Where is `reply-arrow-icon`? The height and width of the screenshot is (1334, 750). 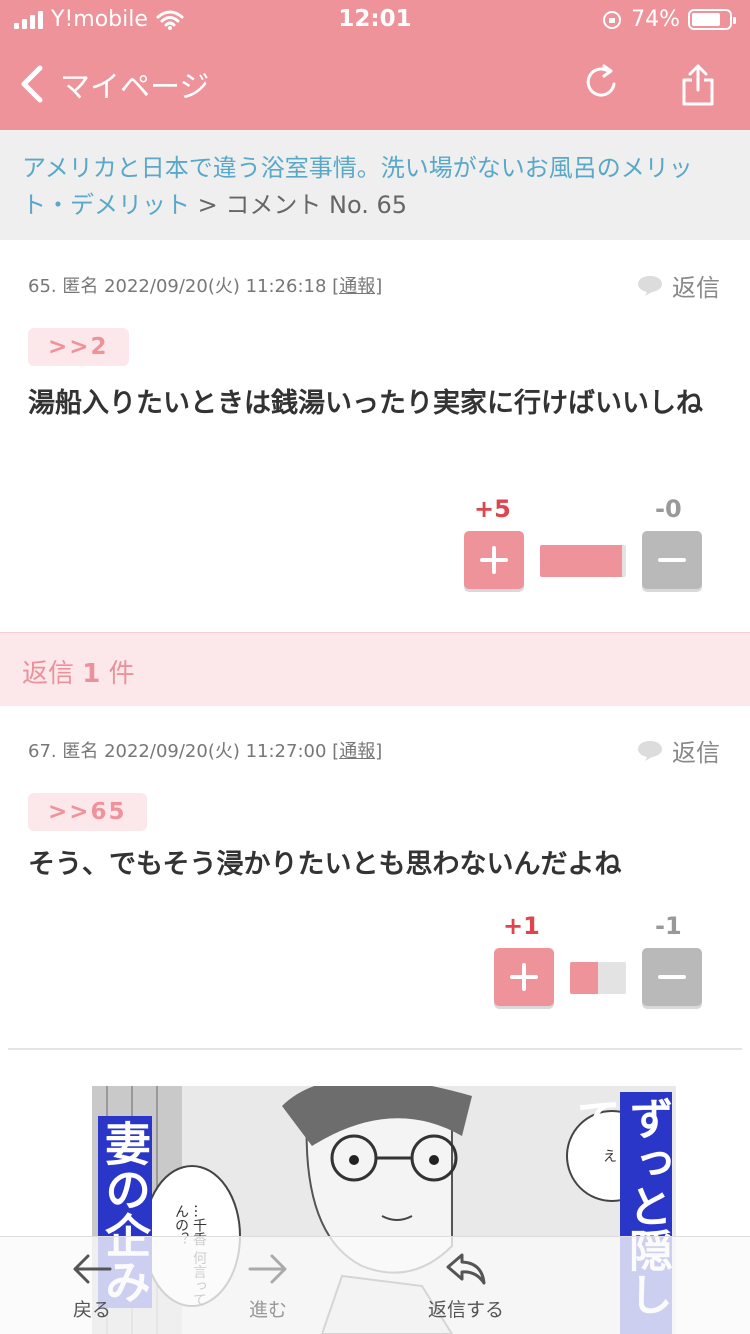 reply-arrow-icon is located at coordinates (466, 1269).